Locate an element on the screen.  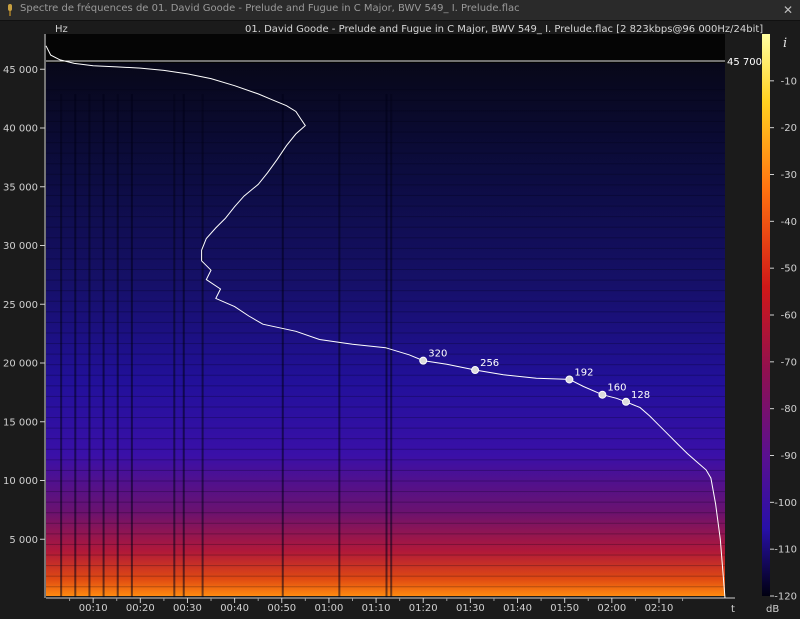
above-cutoff-region is located at coordinates (385, 48).